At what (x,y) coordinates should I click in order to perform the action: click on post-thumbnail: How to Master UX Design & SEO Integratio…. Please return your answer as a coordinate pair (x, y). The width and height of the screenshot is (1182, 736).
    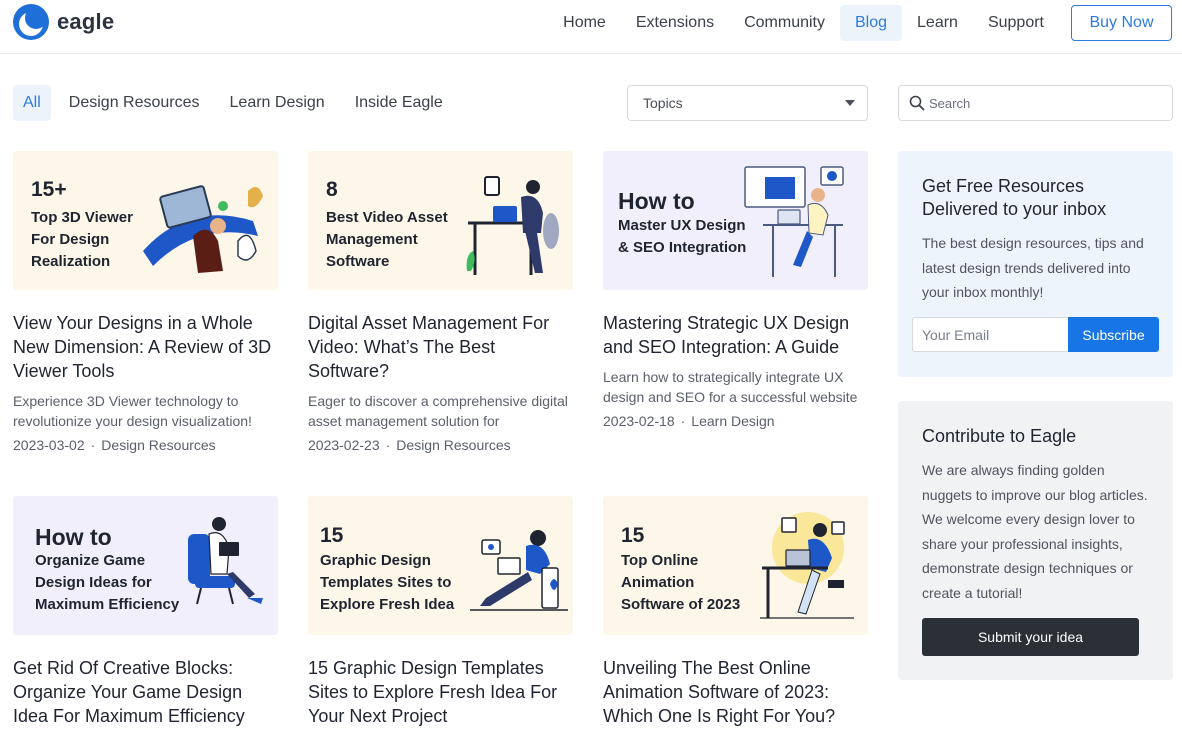
    Looking at the image, I should click on (735, 220).